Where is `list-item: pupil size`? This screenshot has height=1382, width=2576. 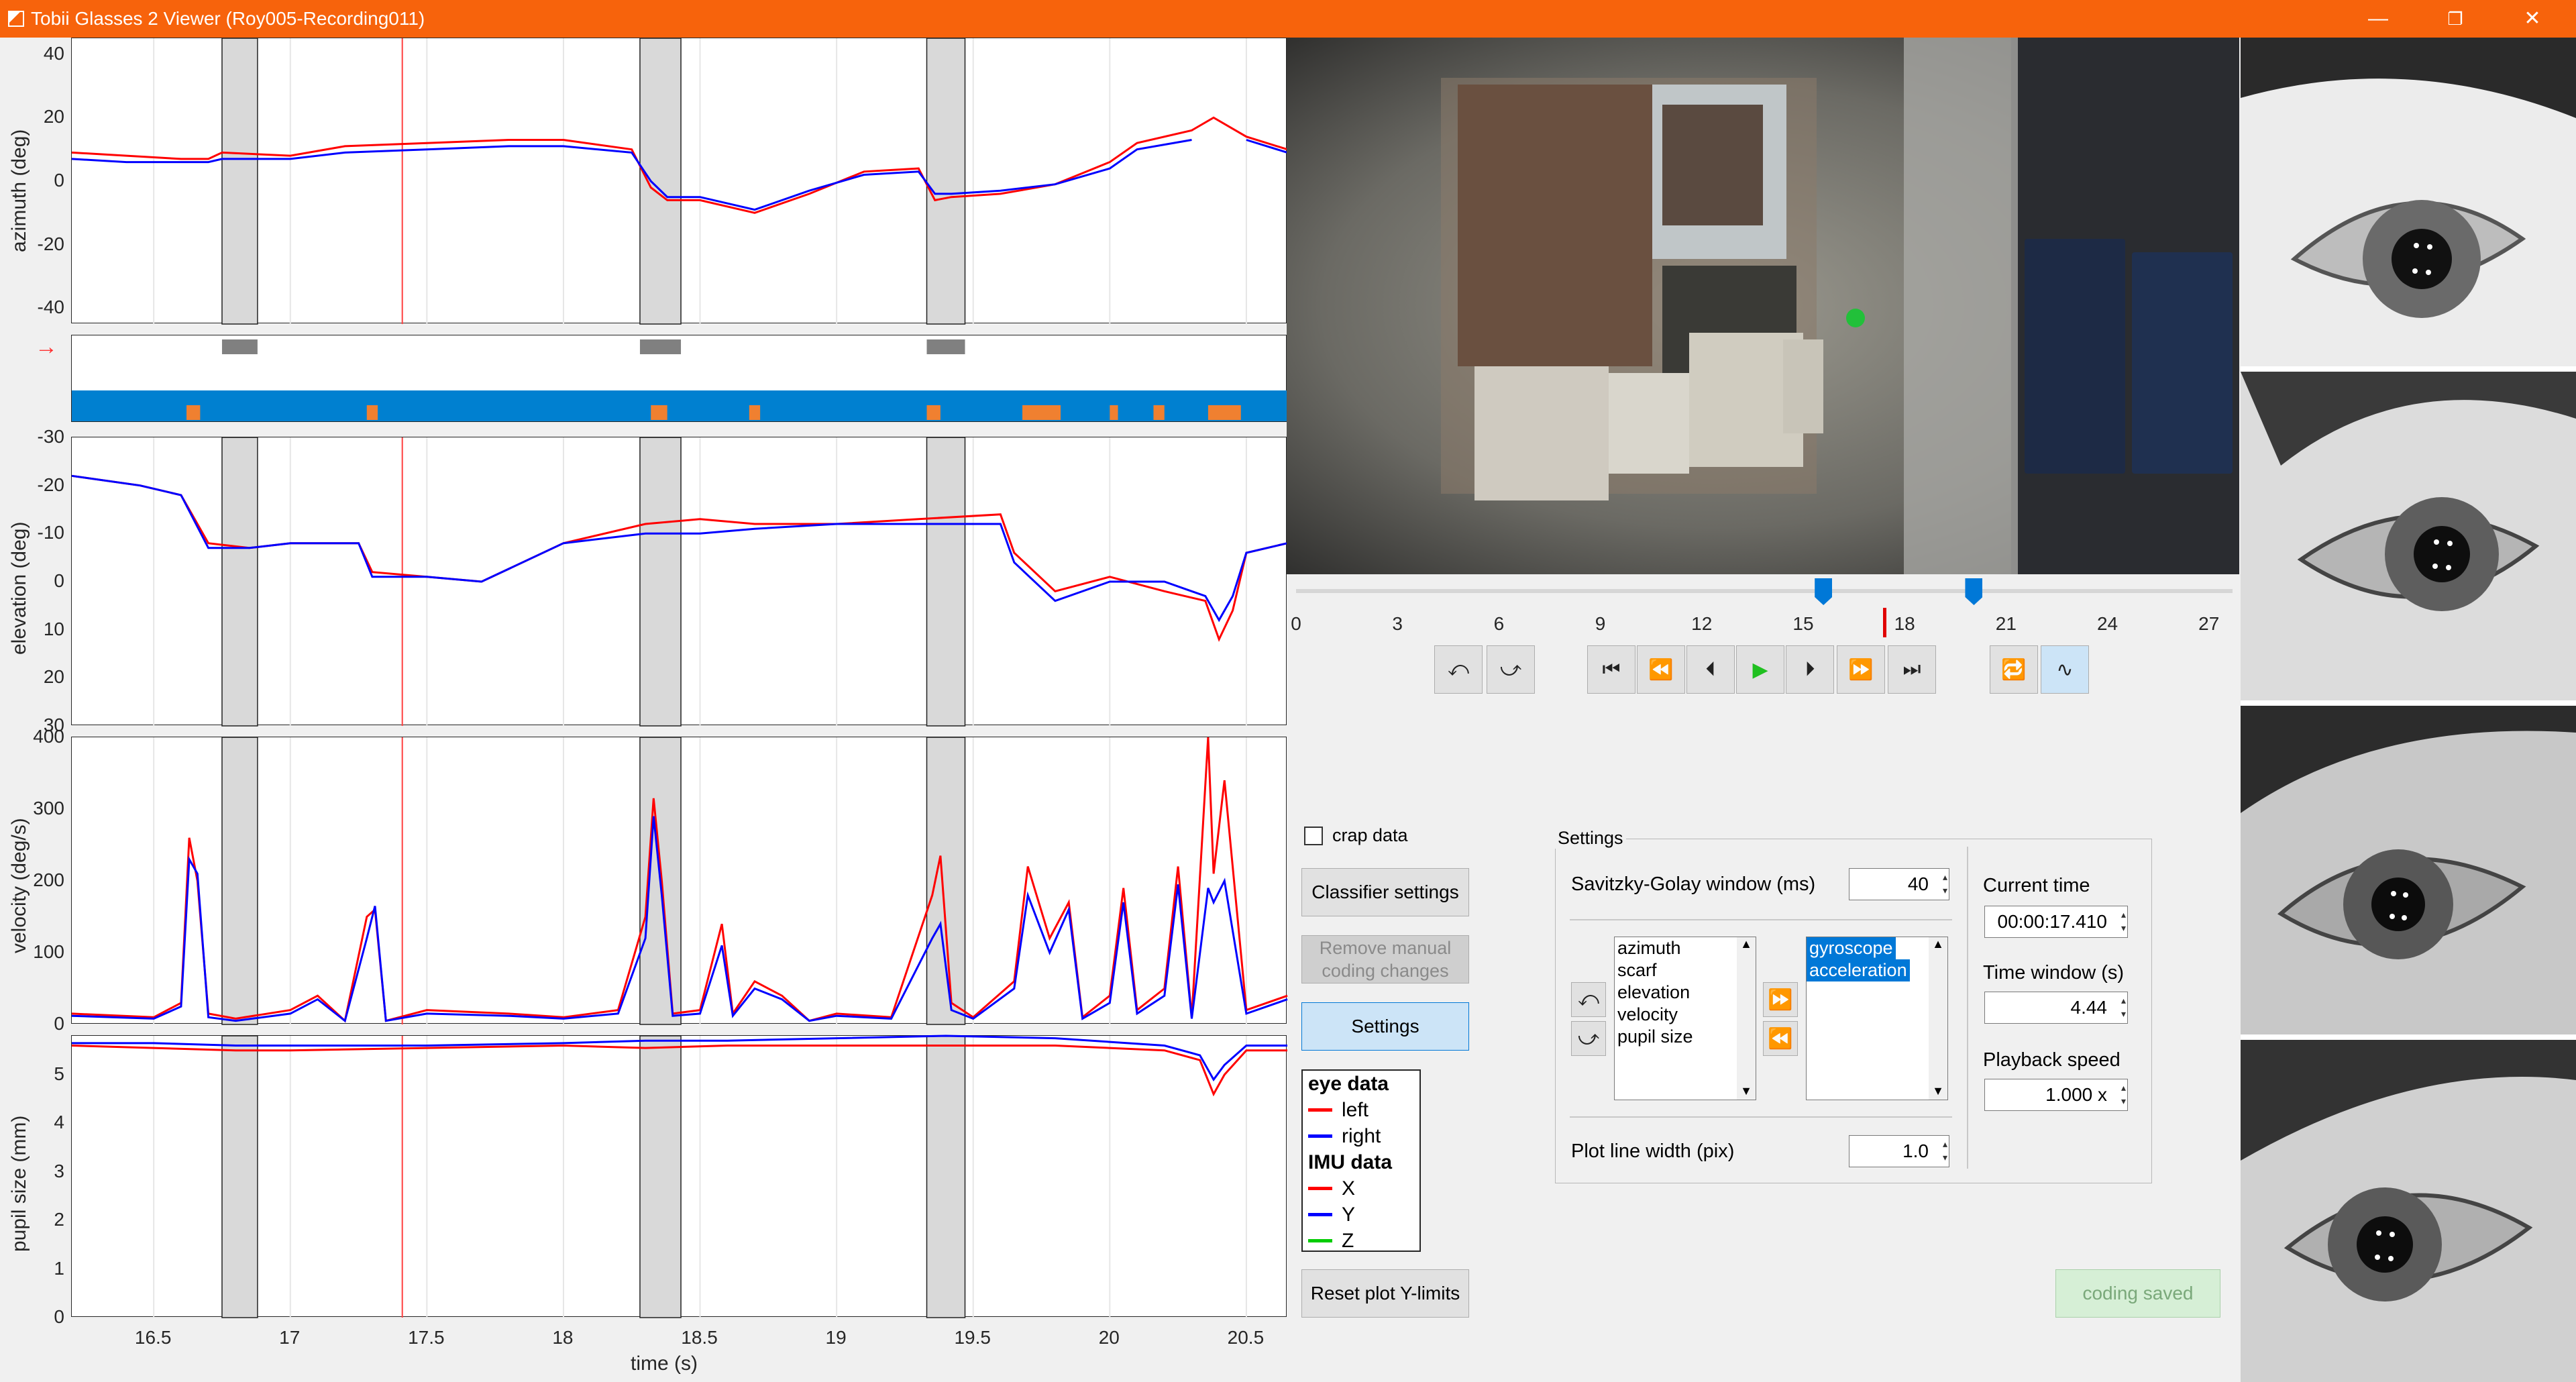 list-item: pupil size is located at coordinates (1685, 1037).